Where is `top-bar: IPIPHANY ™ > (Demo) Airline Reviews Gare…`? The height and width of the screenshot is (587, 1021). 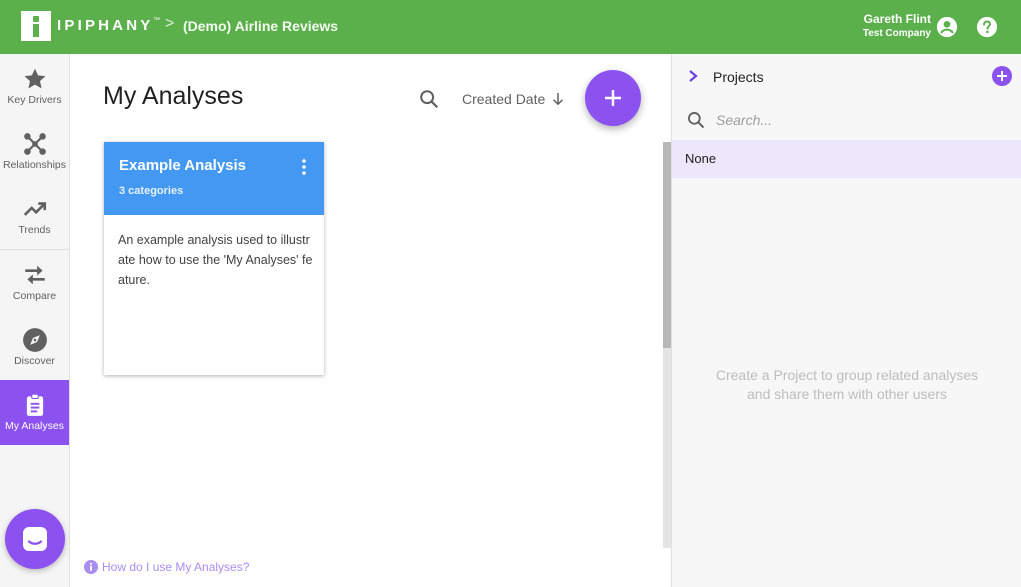 top-bar: IPIPHANY ™ > (Demo) Airline Reviews Gare… is located at coordinates (510, 27).